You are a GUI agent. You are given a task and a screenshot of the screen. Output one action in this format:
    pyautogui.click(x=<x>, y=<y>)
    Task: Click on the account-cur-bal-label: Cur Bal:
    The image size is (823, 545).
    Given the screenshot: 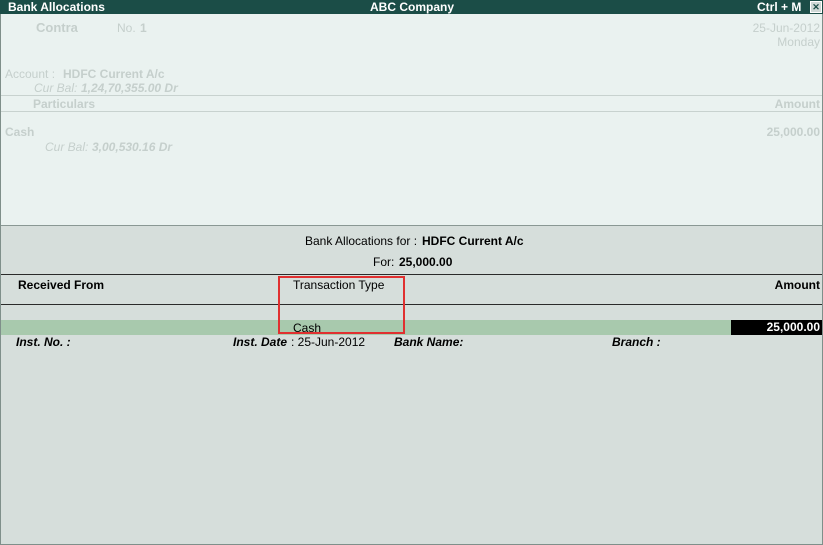 What is the action you would take?
    pyautogui.click(x=56, y=88)
    